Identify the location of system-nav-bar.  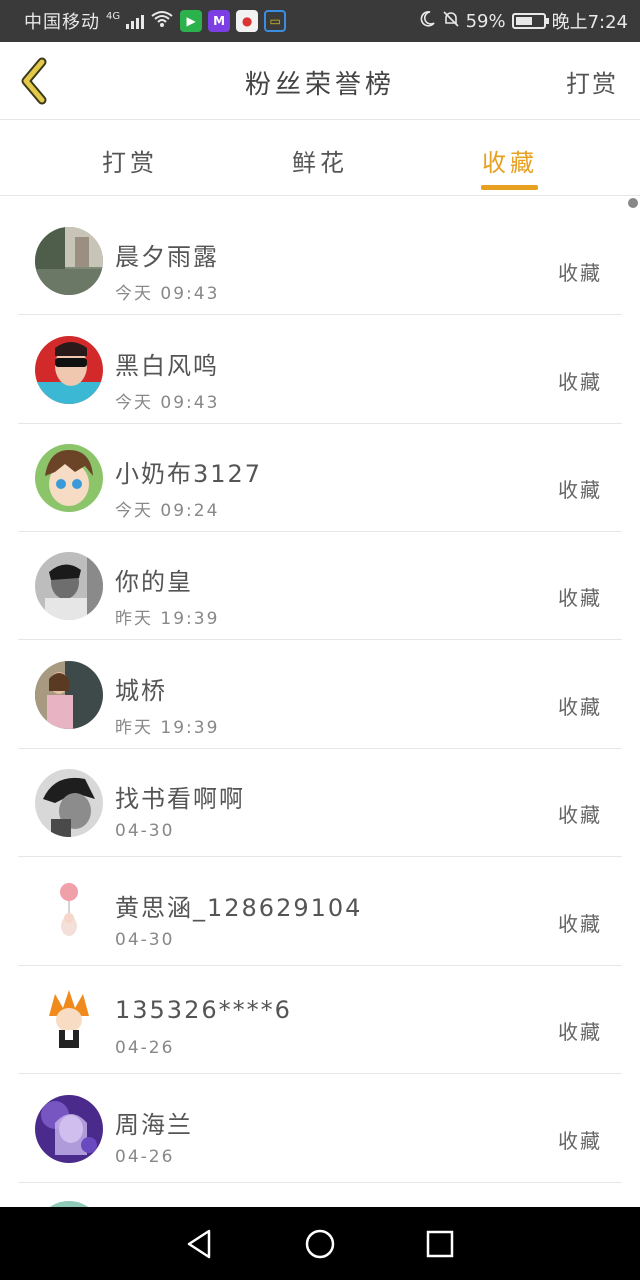
(320, 1243).